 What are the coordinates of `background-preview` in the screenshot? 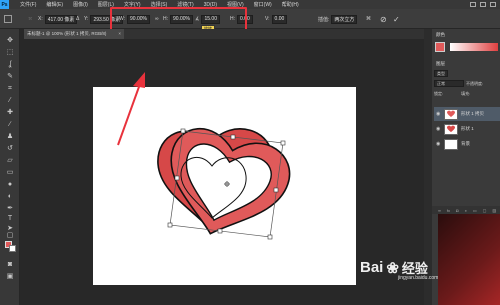 It's located at (469, 259).